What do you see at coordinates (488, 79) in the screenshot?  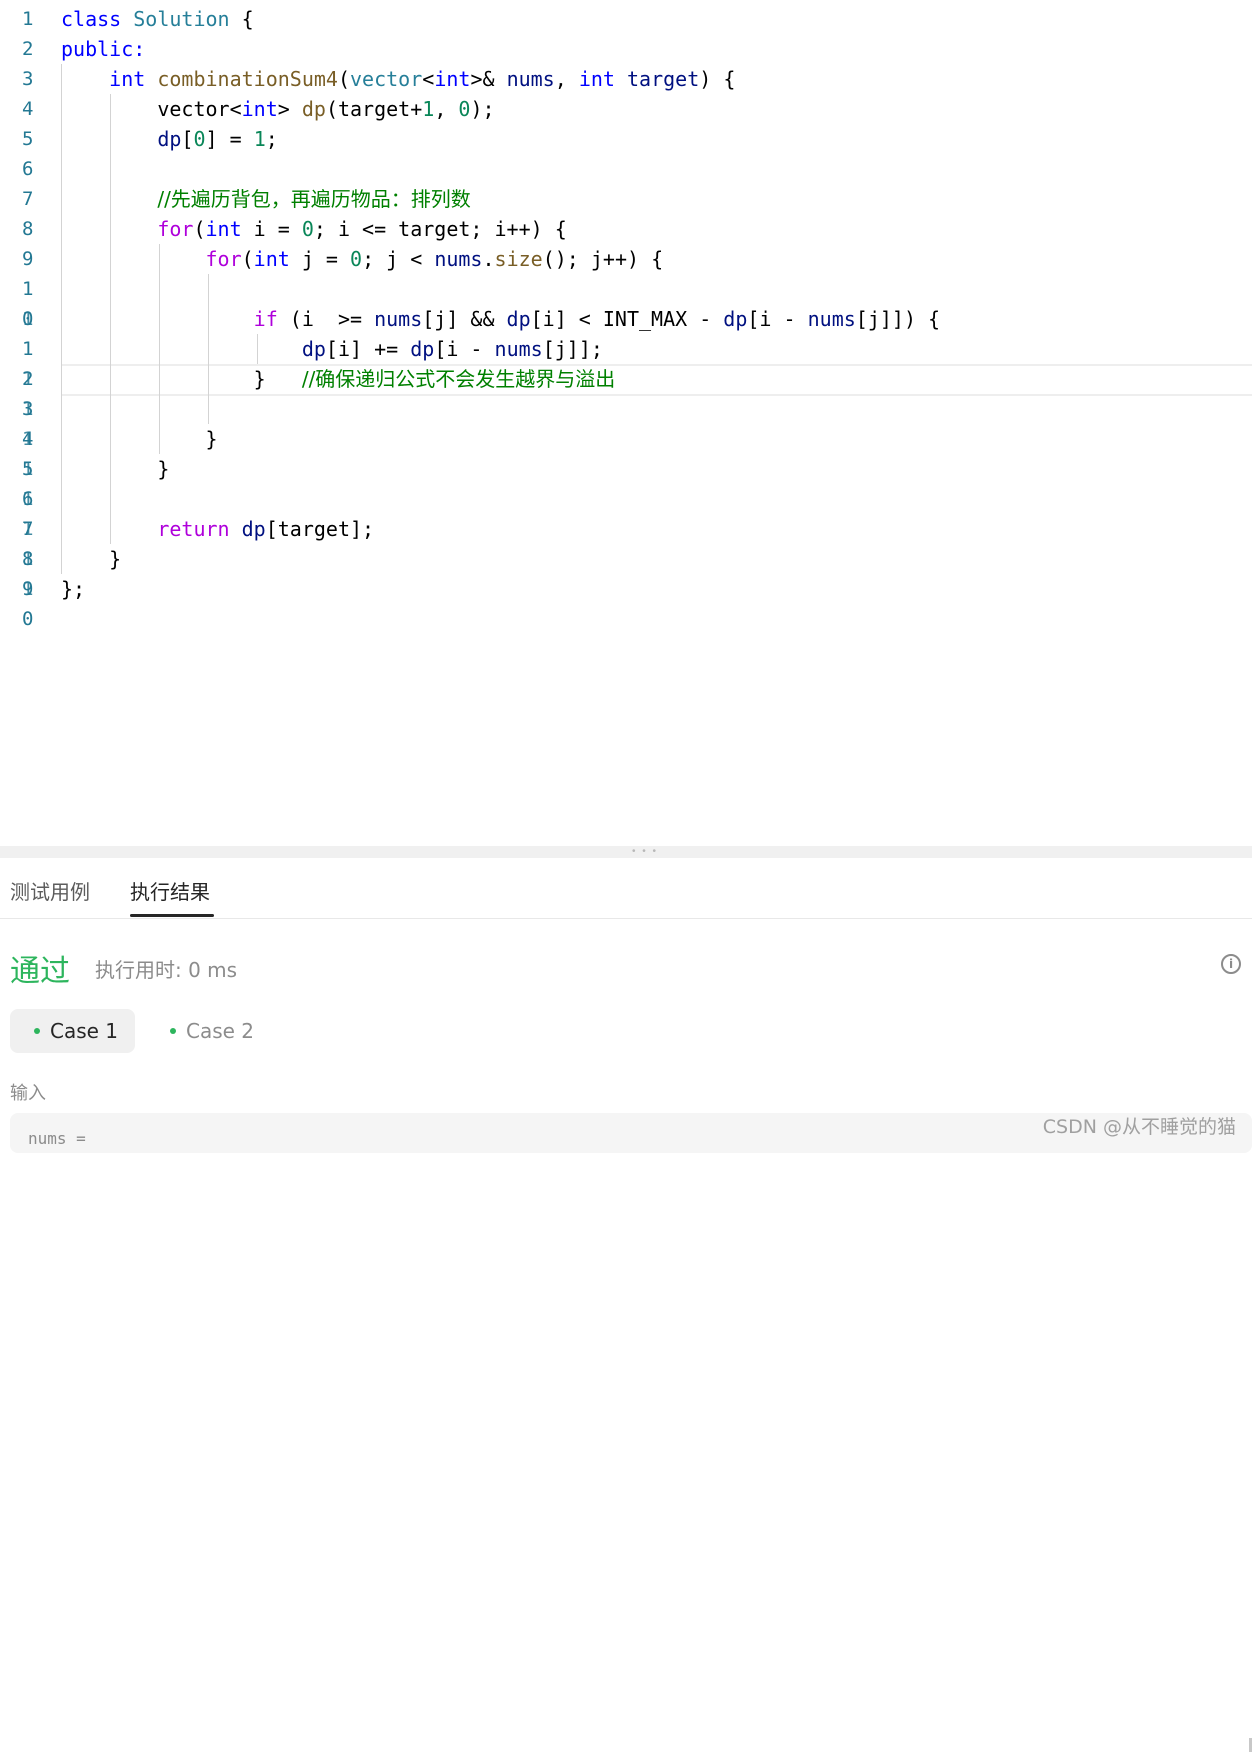 I see `code-token: >&` at bounding box center [488, 79].